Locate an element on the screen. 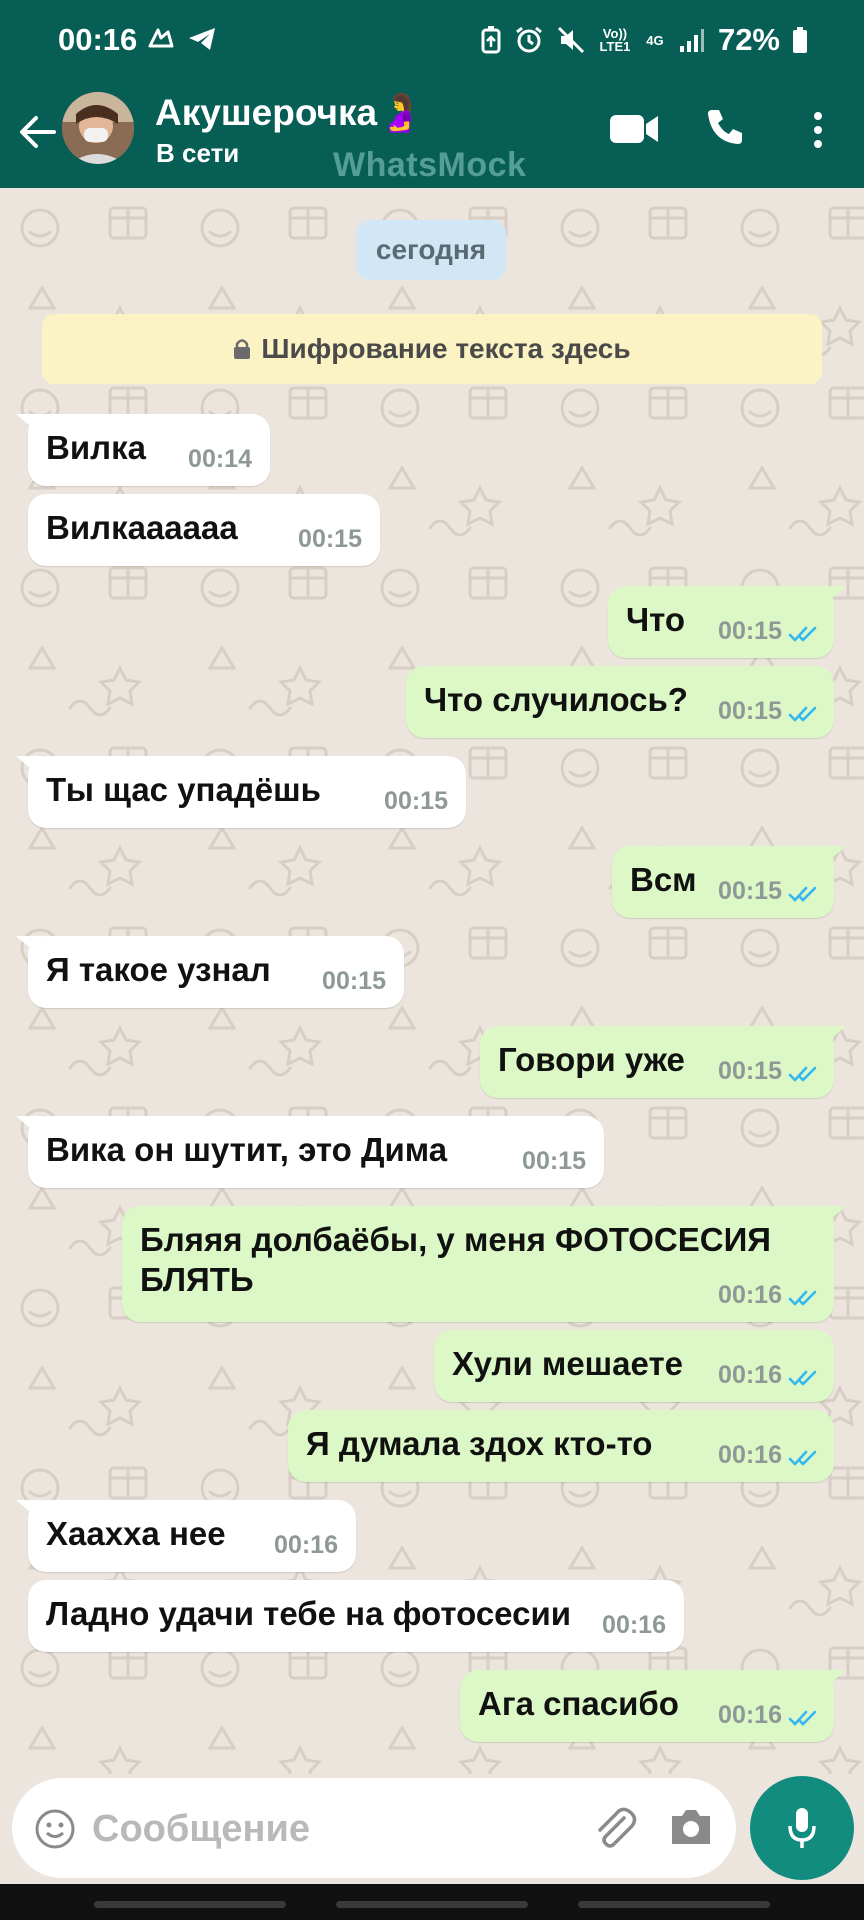 This screenshot has width=864, height=1920. message-placeholder: Сообщение is located at coordinates (201, 1829).